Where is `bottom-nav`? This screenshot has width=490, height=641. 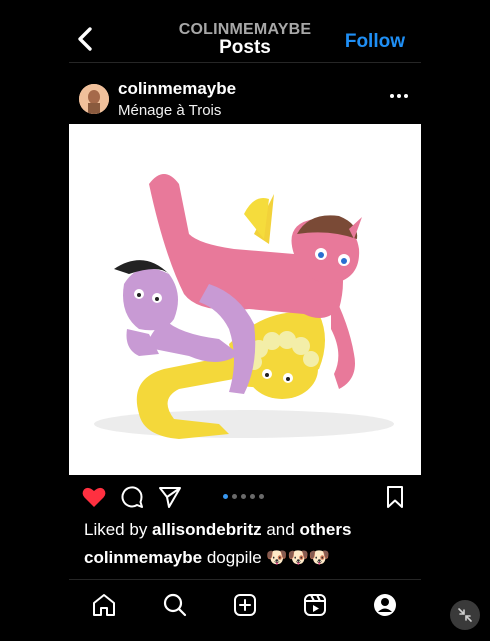
bottom-nav is located at coordinates (245, 610).